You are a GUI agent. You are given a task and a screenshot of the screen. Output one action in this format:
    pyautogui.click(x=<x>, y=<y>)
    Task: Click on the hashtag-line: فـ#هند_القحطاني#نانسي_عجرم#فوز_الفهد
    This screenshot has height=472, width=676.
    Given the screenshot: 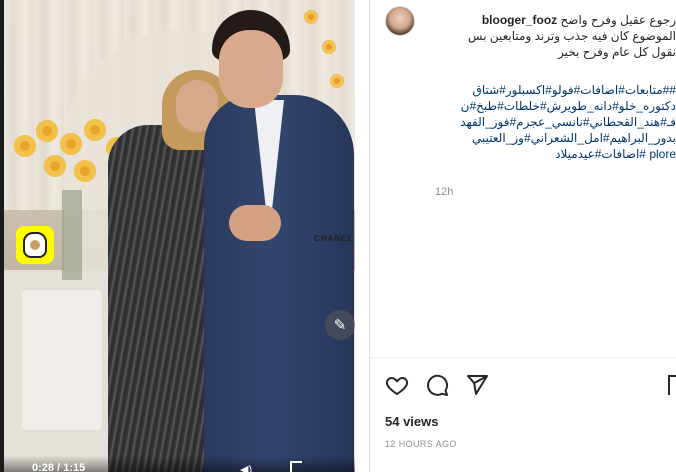 What is the action you would take?
    pyautogui.click(x=550, y=122)
    